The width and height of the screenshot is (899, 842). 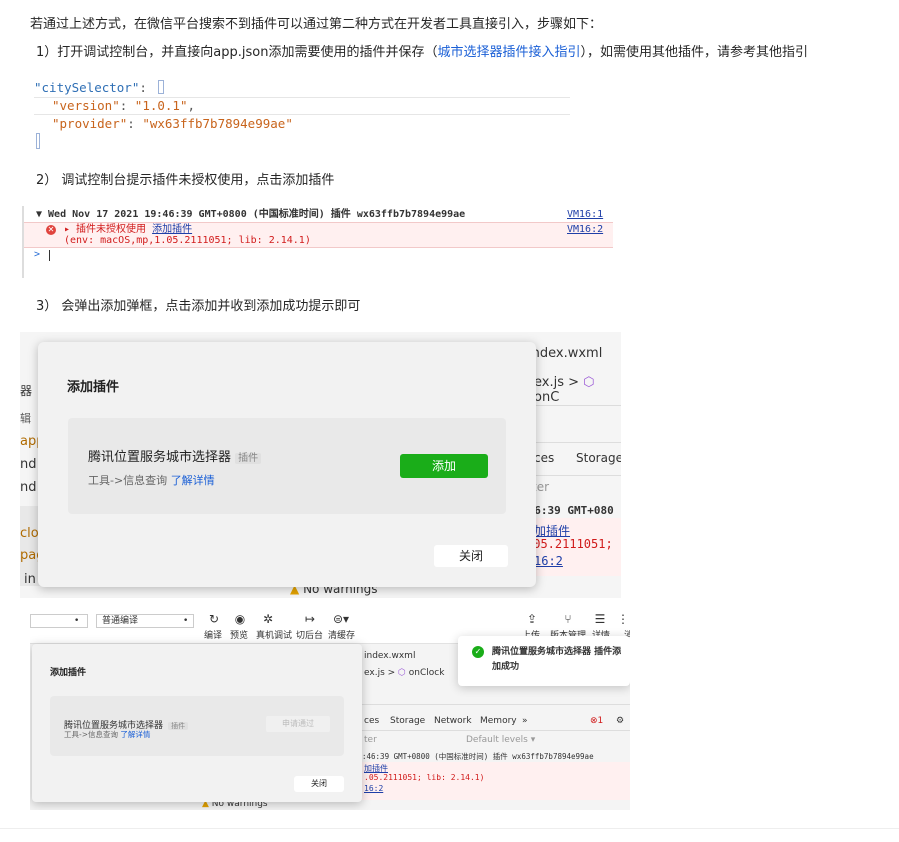 I want to click on step3-text: 3） 会弹出添加弹框，点击添加并收到添加成功提示即可, so click(x=198, y=306).